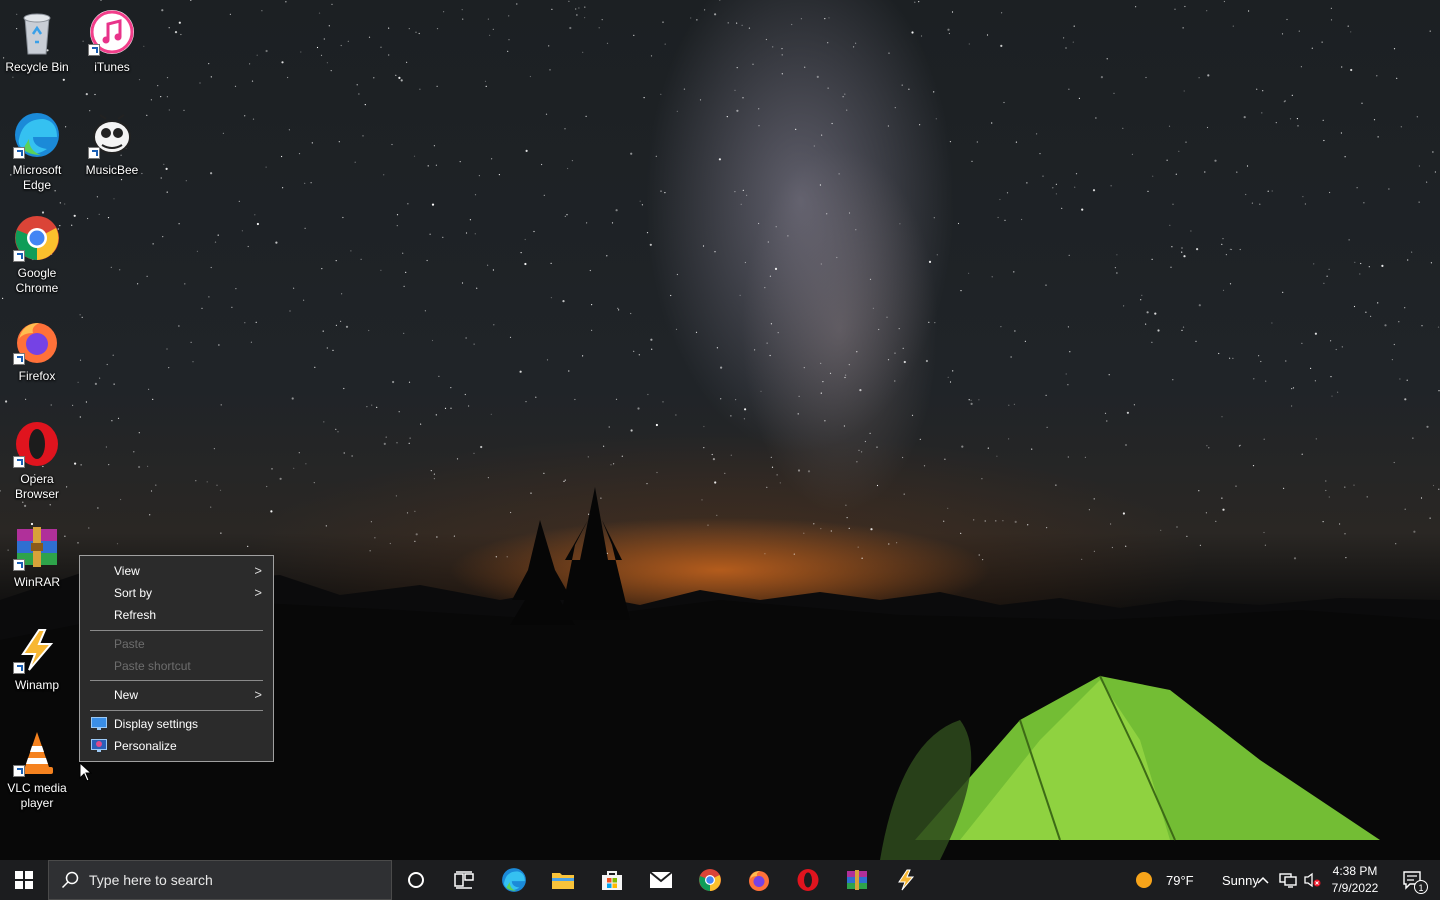 This screenshot has height=900, width=1440. Describe the element at coordinates (37, 547) in the screenshot. I see `winrar-icon` at that location.